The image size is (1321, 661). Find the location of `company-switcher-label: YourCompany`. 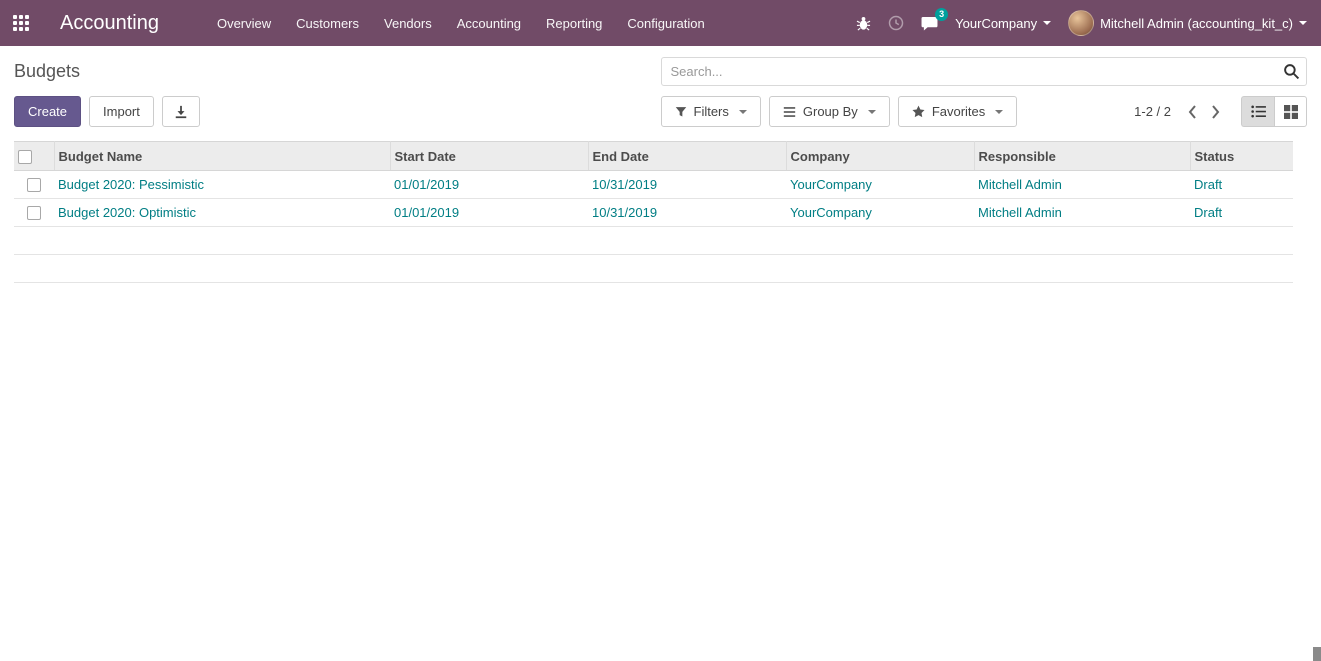

company-switcher-label: YourCompany is located at coordinates (996, 23).